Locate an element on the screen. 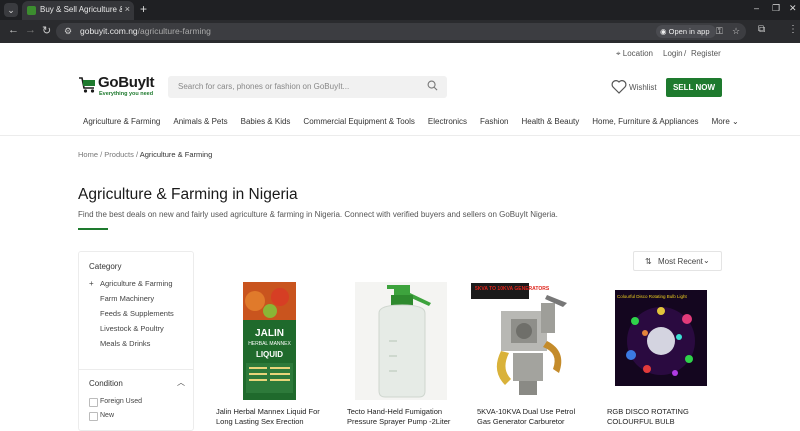  forward-icon: → is located at coordinates (30, 30).